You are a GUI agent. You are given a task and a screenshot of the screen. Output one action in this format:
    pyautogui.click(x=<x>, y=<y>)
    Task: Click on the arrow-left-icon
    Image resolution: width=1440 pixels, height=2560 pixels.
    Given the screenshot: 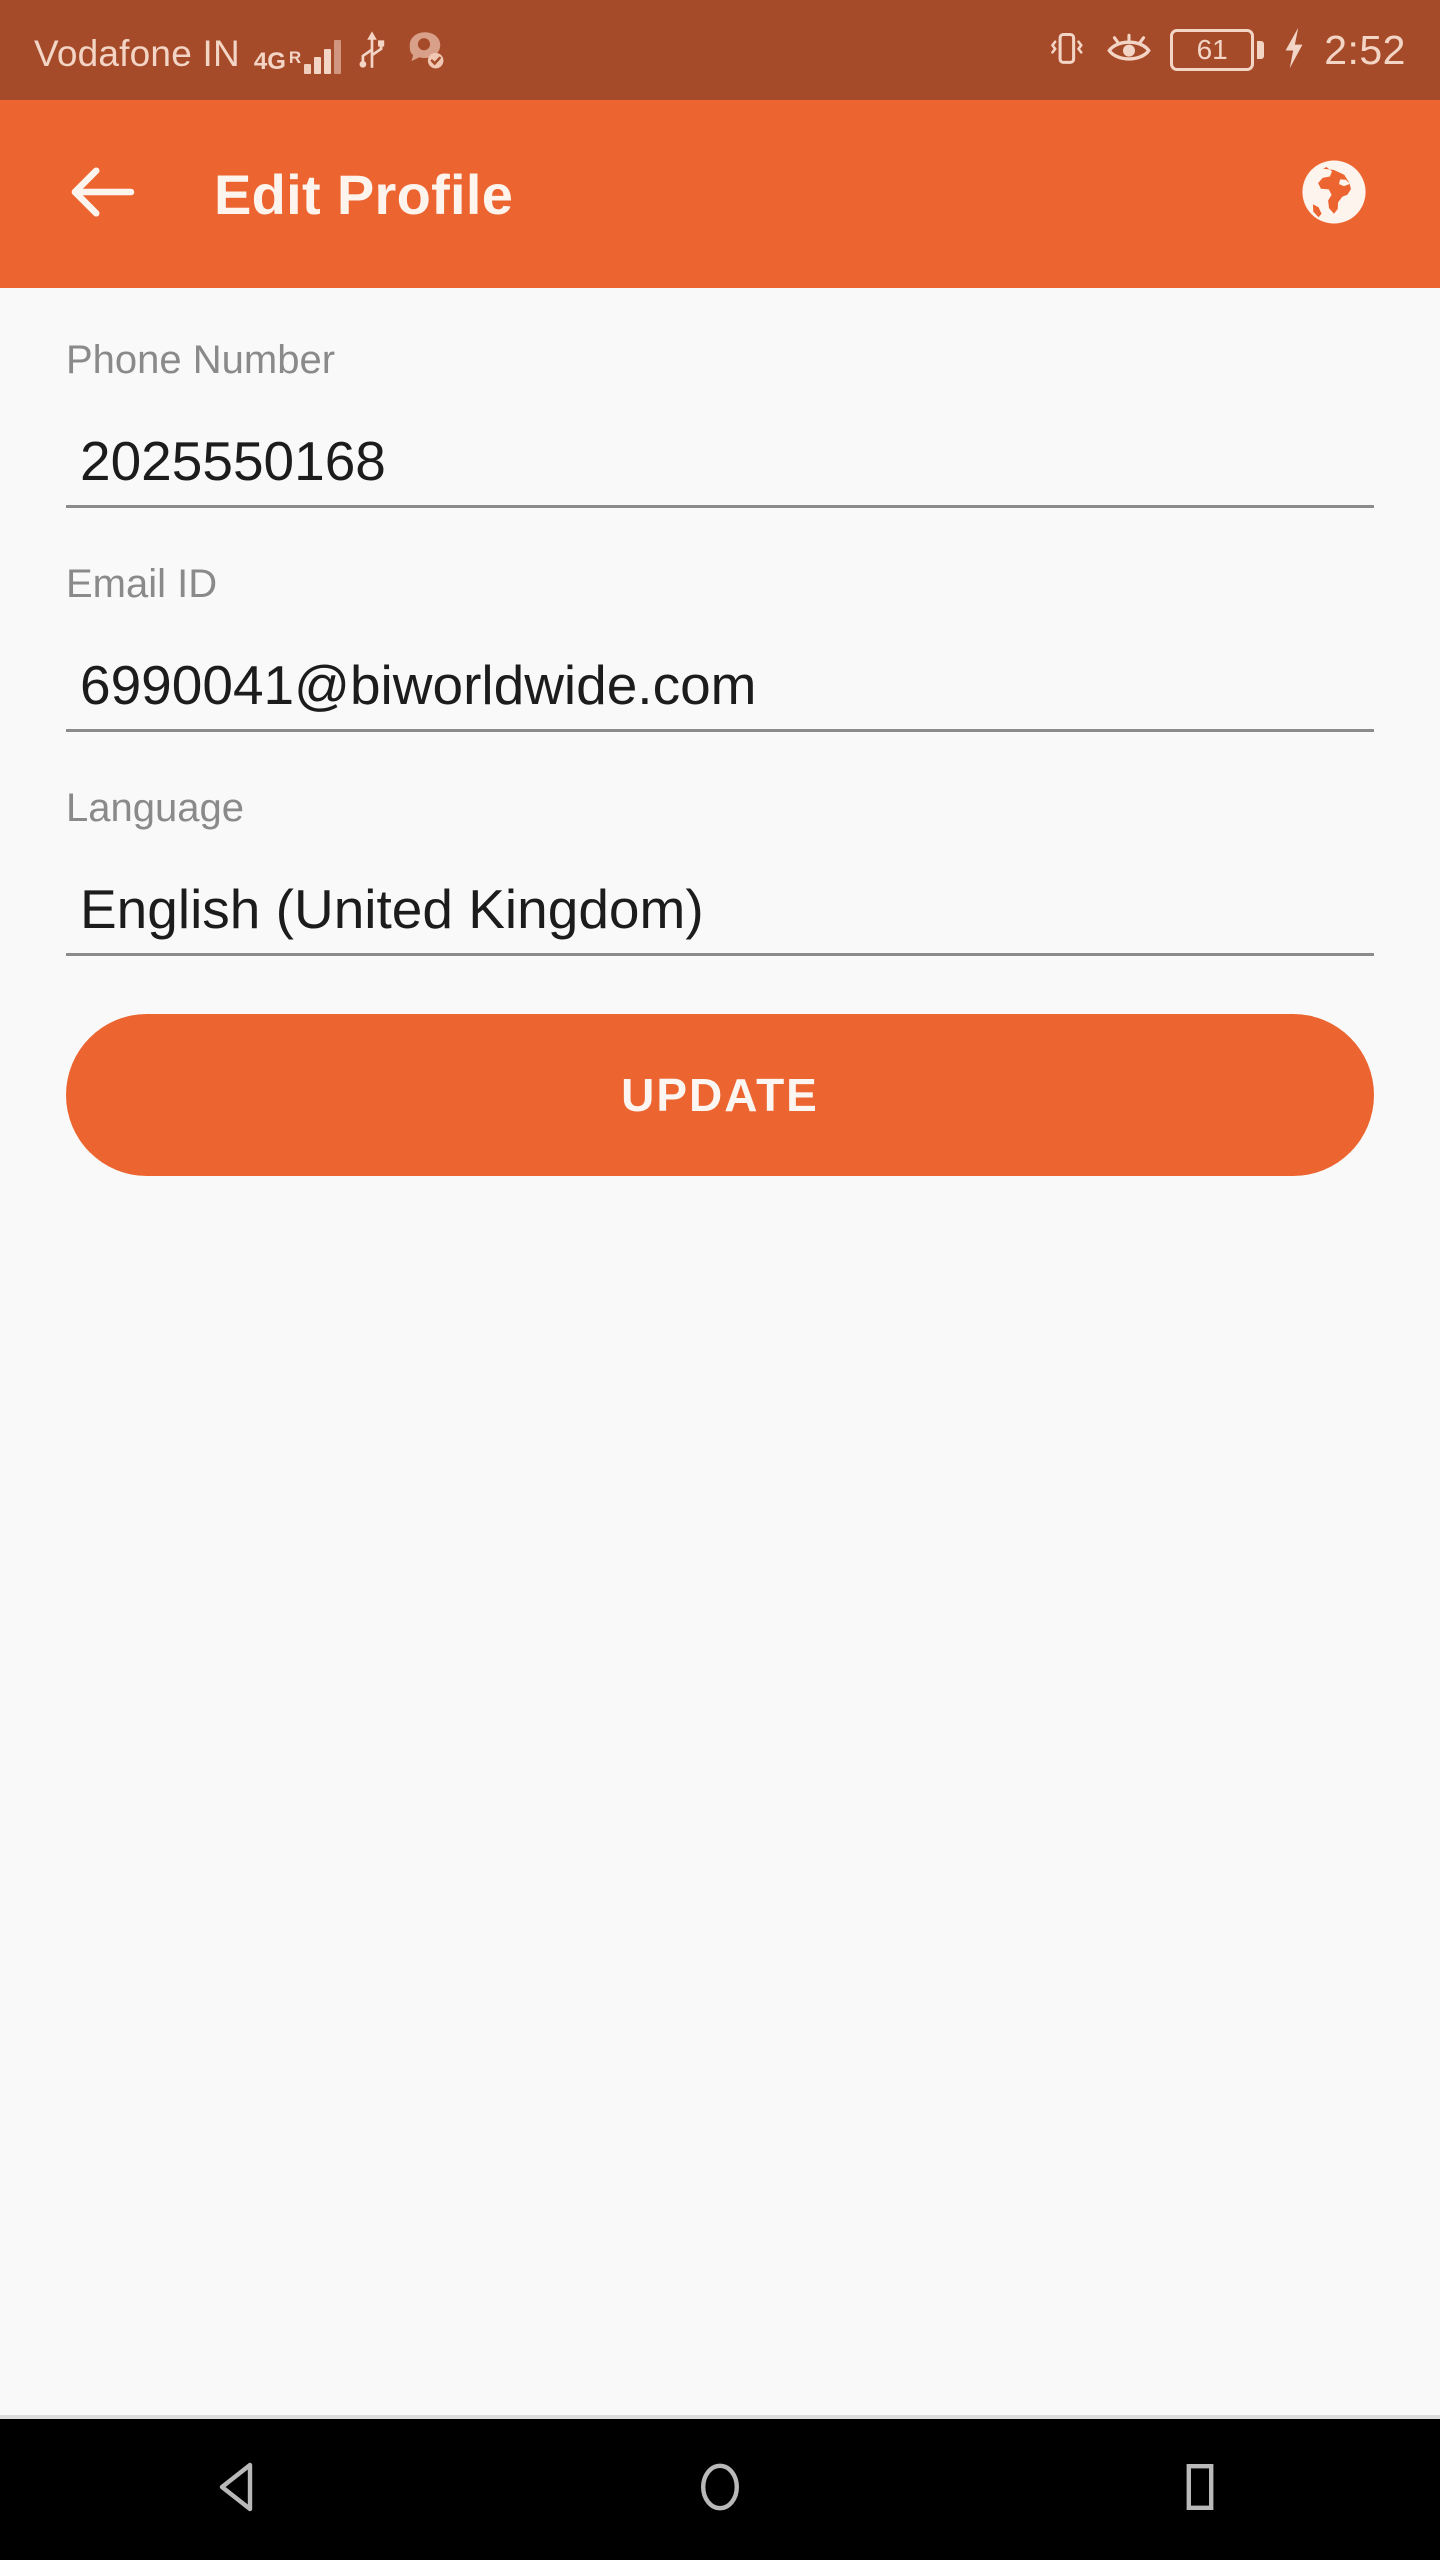 What is the action you would take?
    pyautogui.click(x=102, y=194)
    